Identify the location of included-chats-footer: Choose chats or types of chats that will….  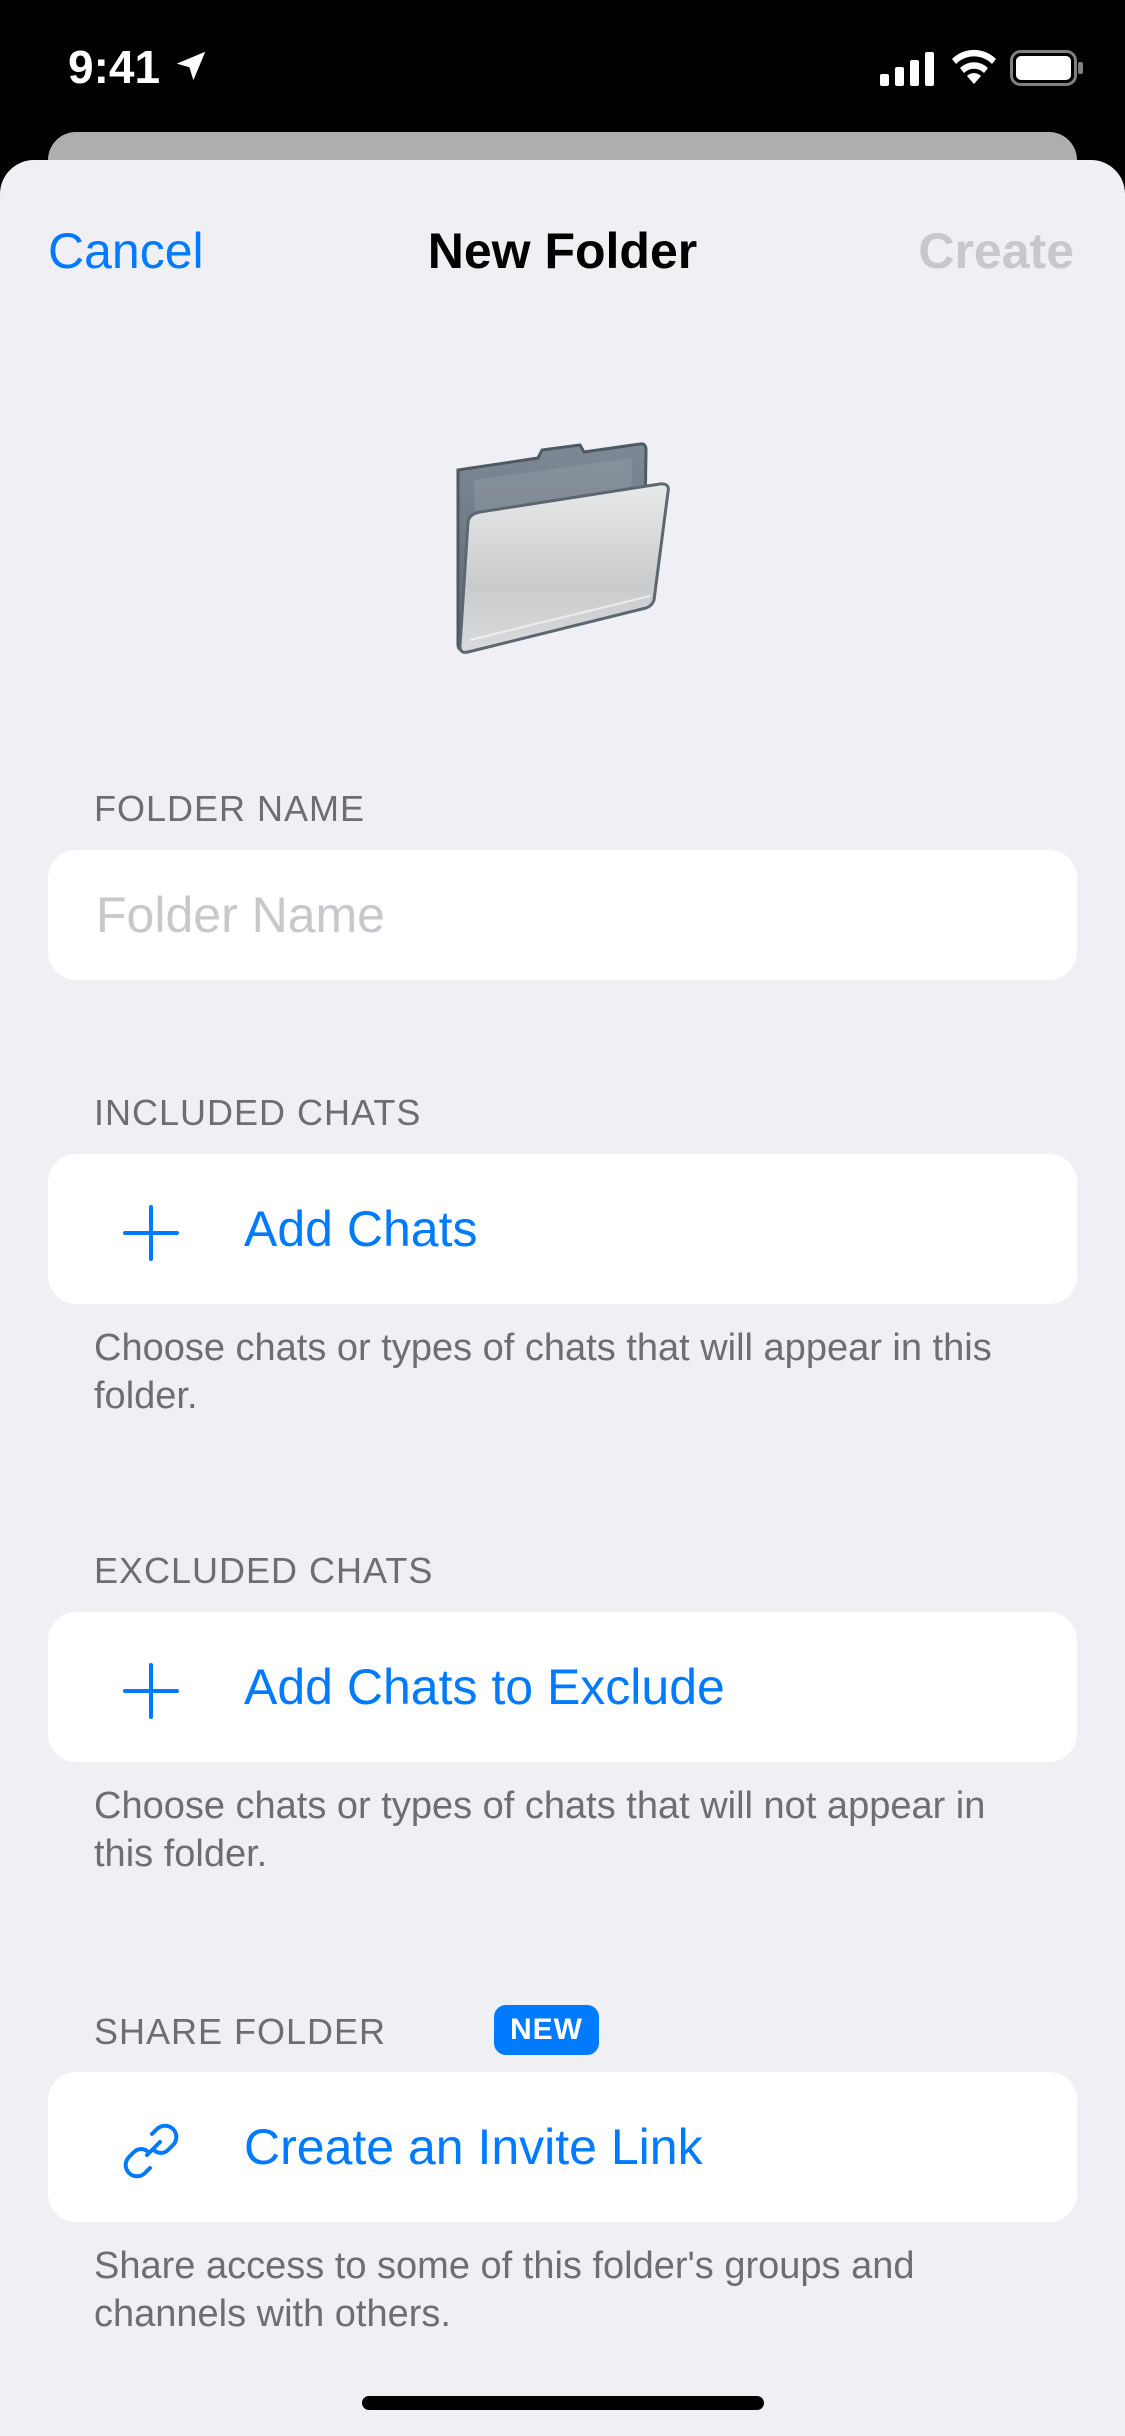
(543, 1372).